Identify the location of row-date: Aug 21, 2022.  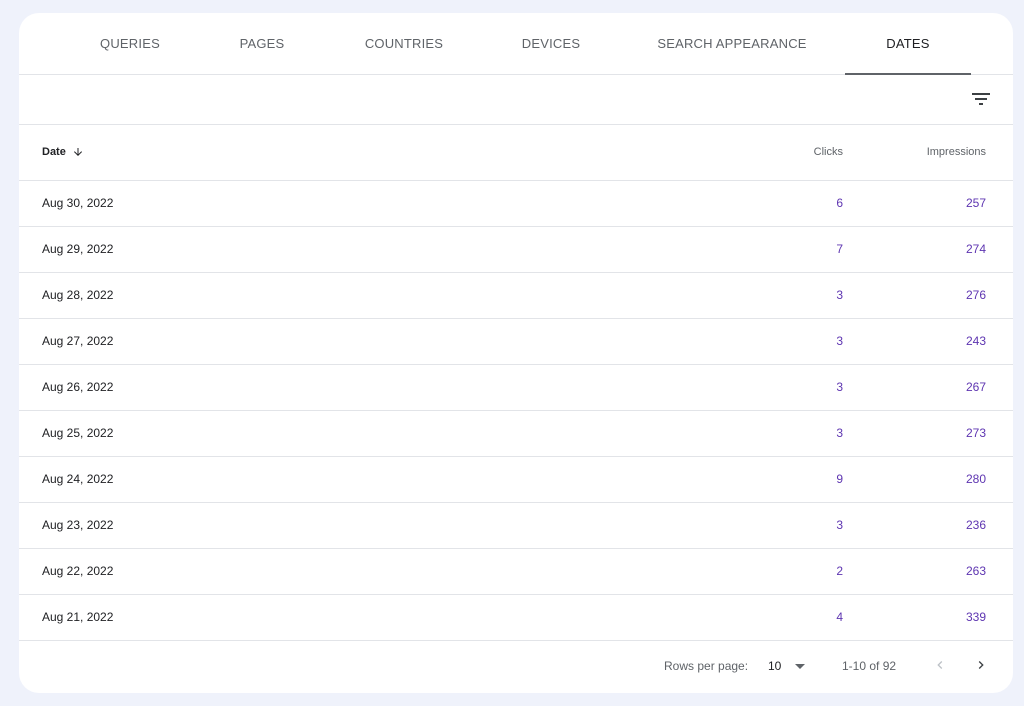
(78, 617).